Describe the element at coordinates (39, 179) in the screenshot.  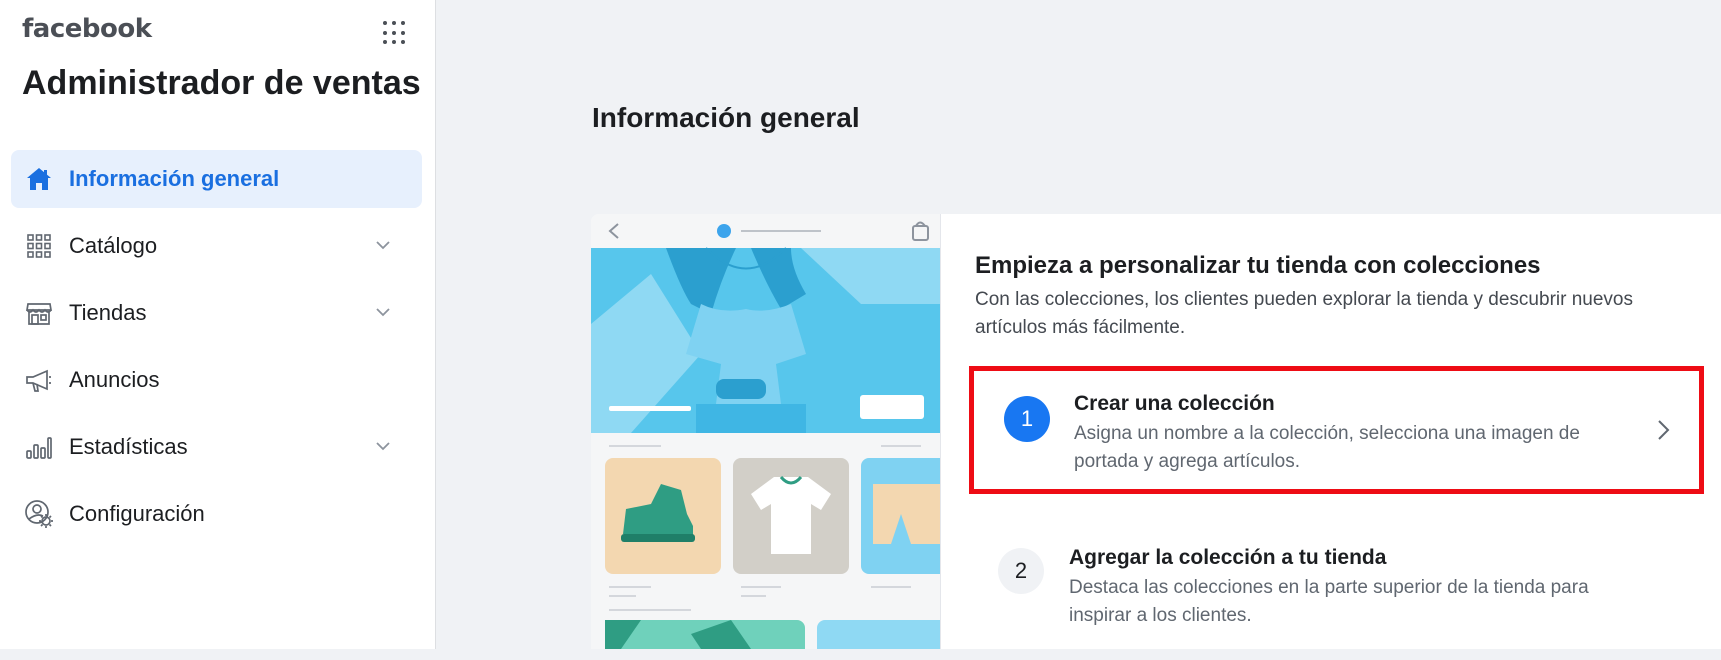
I see `home-icon` at that location.